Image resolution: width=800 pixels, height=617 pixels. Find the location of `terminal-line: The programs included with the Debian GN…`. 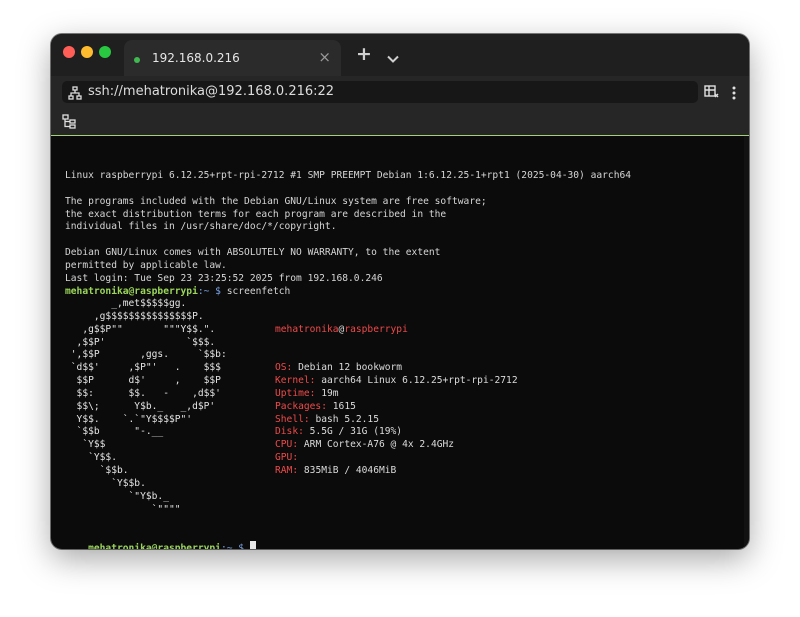

terminal-line: The programs included with the Debian GN… is located at coordinates (276, 201).